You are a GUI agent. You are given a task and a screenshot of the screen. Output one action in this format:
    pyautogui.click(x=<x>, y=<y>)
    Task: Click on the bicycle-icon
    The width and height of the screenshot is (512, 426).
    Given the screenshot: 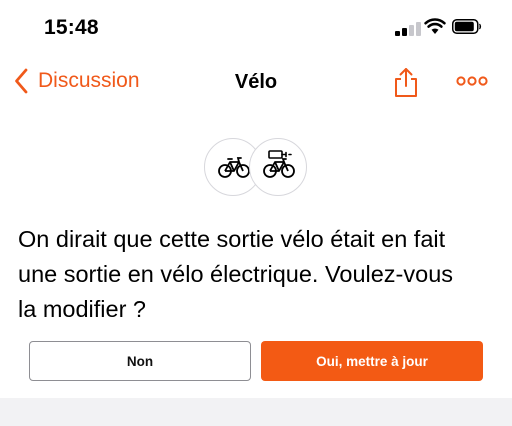 What is the action you would take?
    pyautogui.click(x=234, y=167)
    